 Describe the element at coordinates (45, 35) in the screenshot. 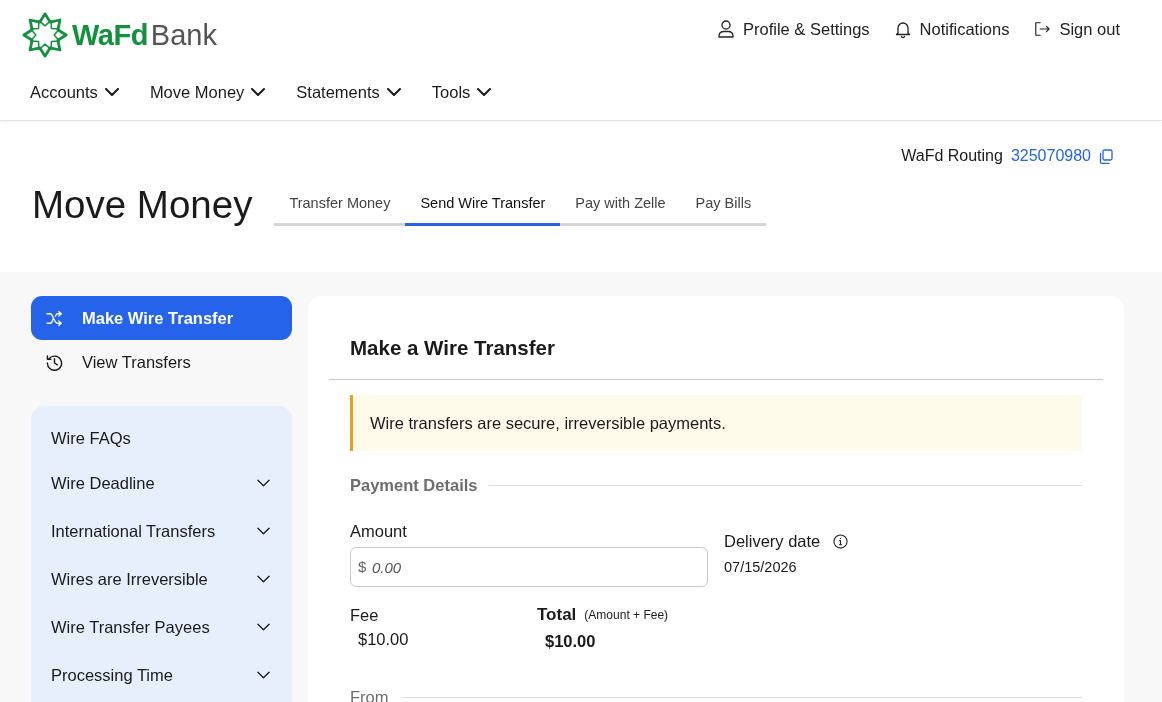

I see `logo-icon` at that location.